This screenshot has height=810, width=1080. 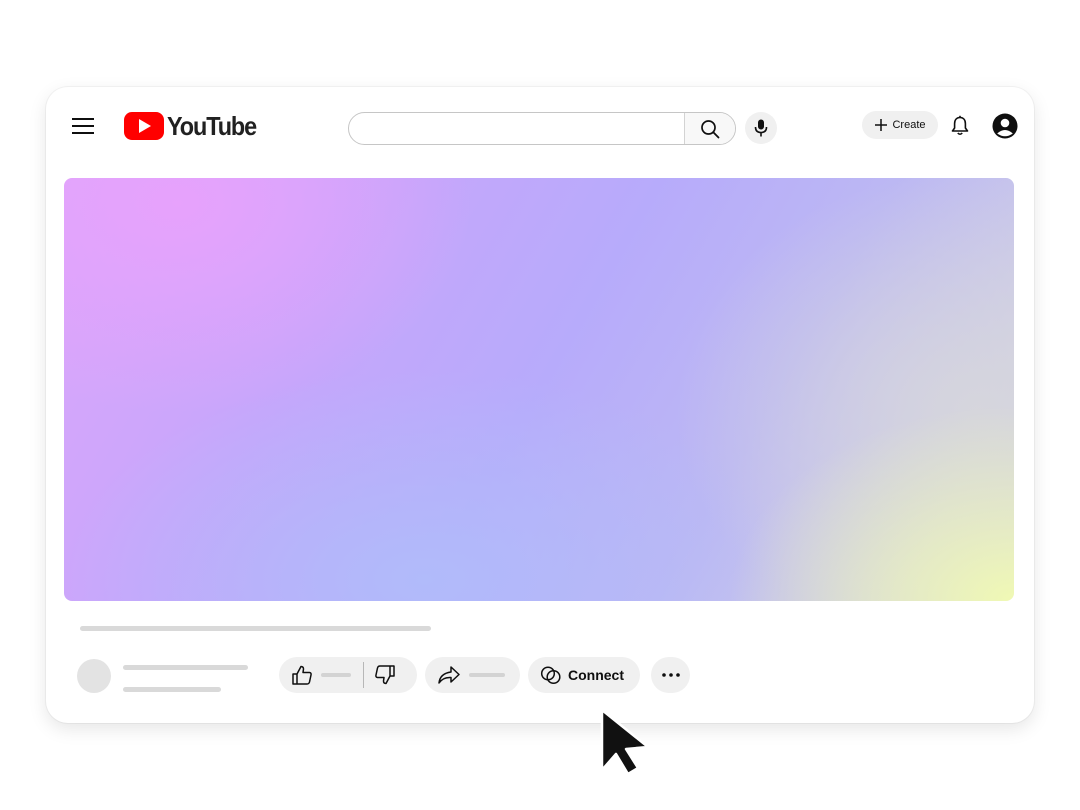 I want to click on youtube-logo: YouTube, so click(x=195, y=126).